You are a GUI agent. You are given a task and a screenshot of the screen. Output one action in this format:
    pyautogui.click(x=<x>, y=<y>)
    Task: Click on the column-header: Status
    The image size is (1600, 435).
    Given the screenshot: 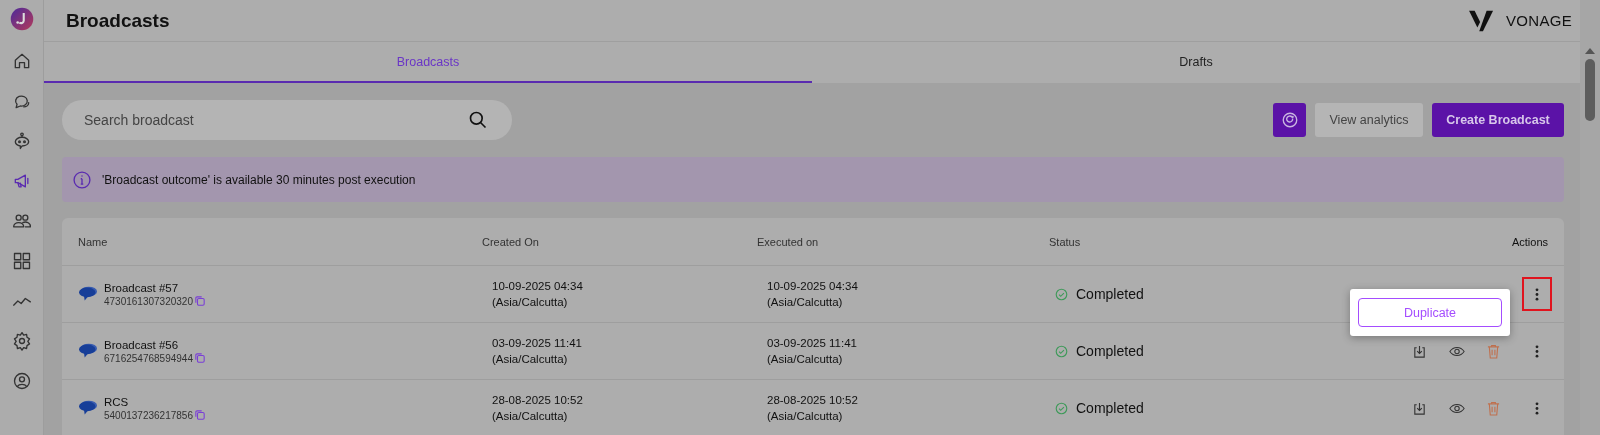 What is the action you would take?
    pyautogui.click(x=1065, y=241)
    